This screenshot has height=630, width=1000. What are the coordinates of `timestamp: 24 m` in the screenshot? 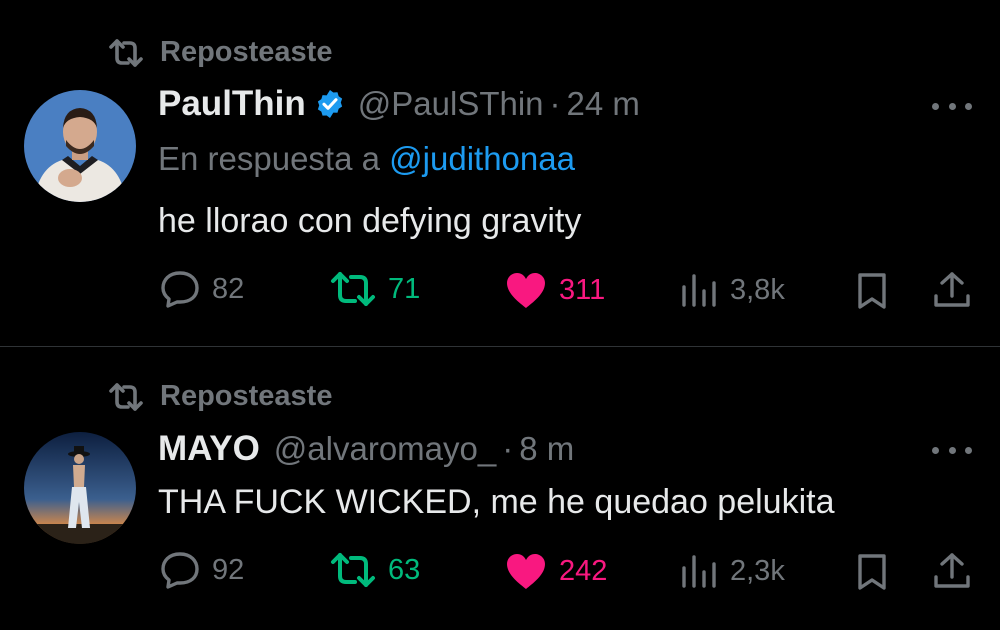 It's located at (603, 104).